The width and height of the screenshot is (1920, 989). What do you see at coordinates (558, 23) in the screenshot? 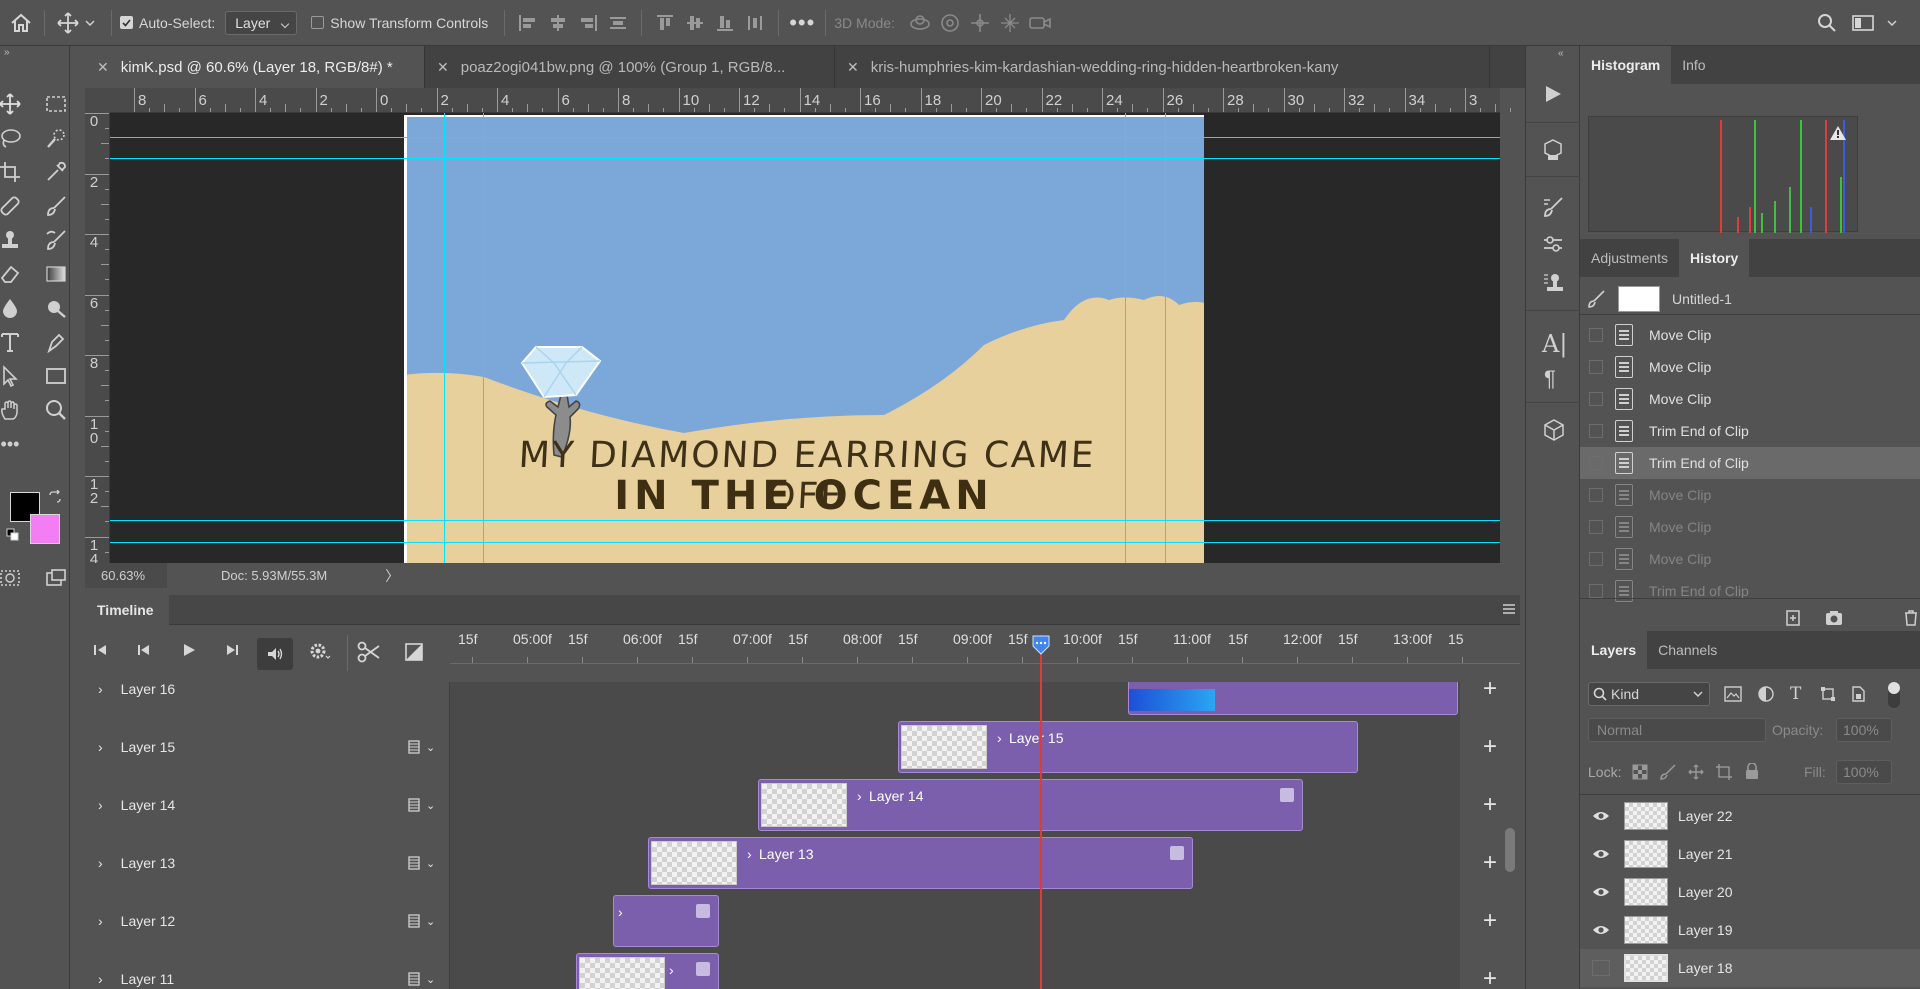
I see `align-center-h-icon` at bounding box center [558, 23].